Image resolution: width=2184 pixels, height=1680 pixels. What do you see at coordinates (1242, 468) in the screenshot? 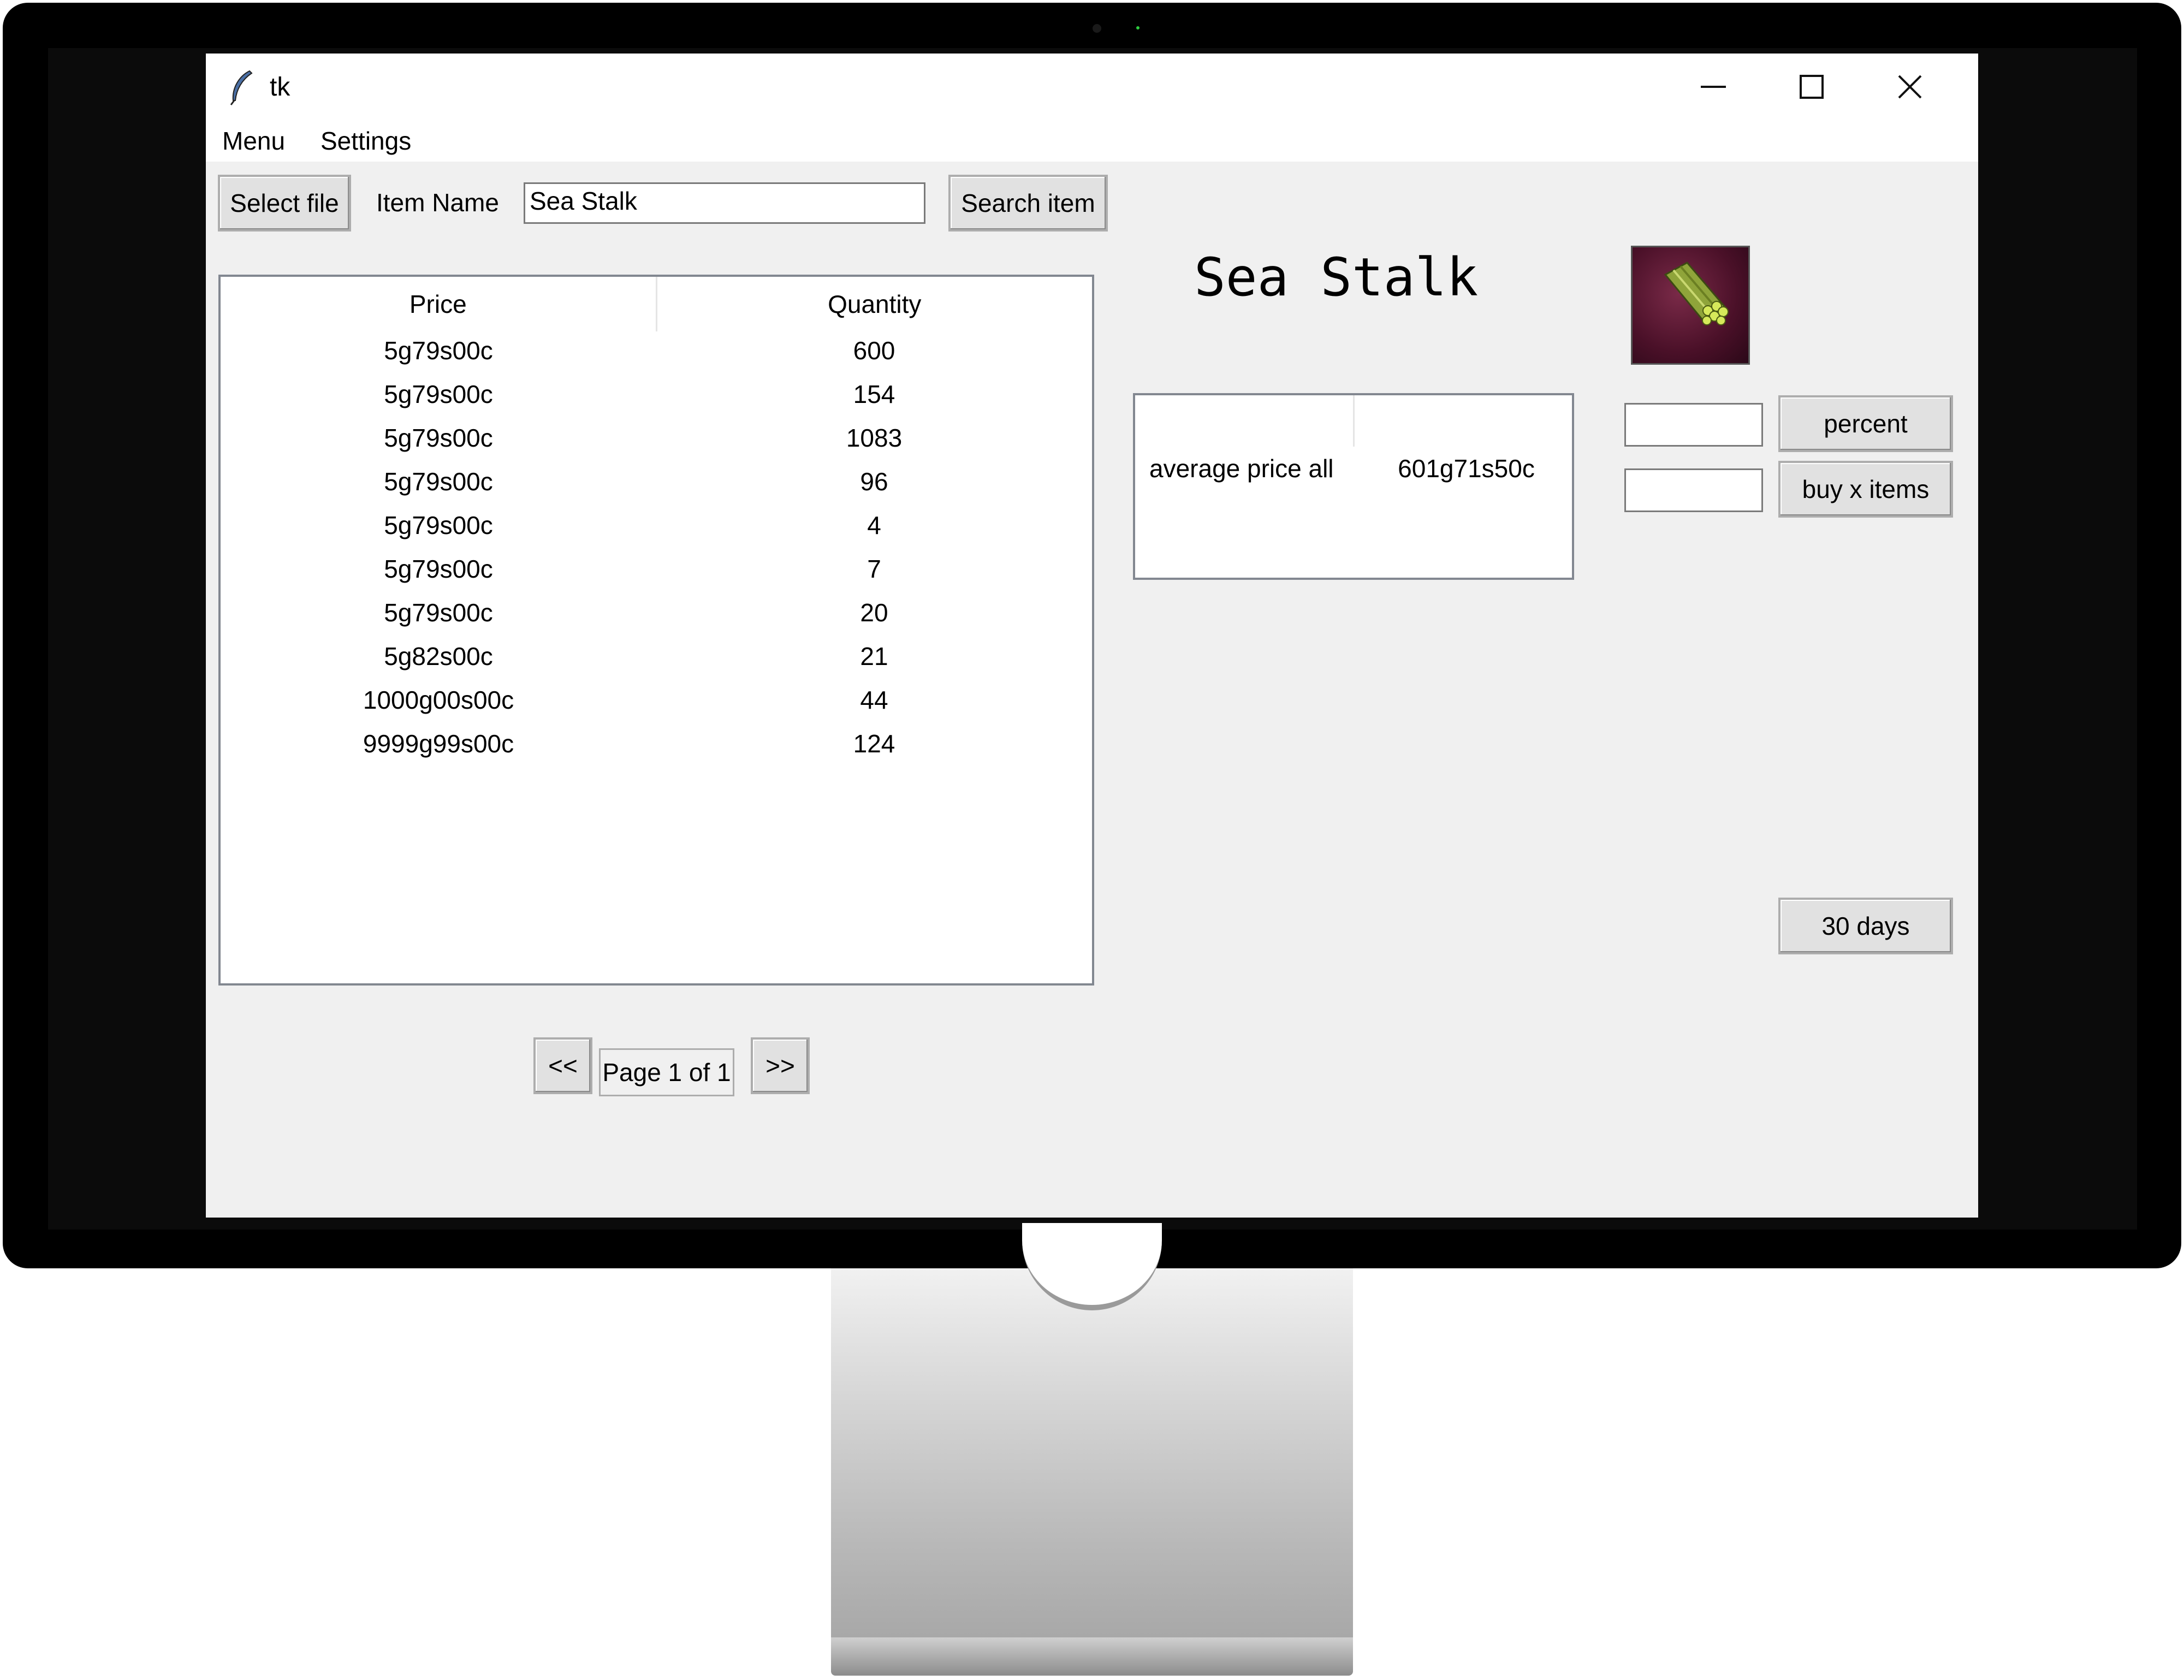
I see `stats-label: average price all` at bounding box center [1242, 468].